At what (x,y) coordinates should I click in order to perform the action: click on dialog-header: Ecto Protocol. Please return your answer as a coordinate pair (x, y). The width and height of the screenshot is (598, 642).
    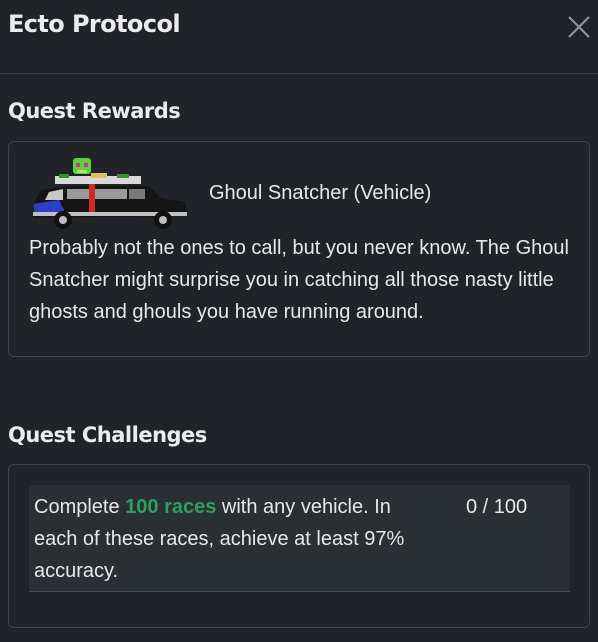
    Looking at the image, I should click on (299, 37).